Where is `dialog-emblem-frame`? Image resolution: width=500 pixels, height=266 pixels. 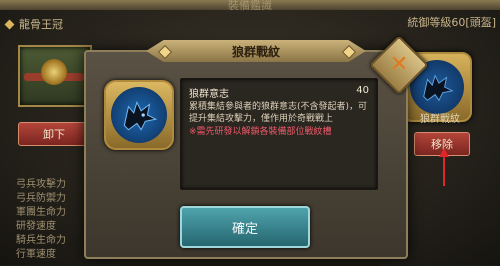
dialog-emblem-frame is located at coordinates (139, 115).